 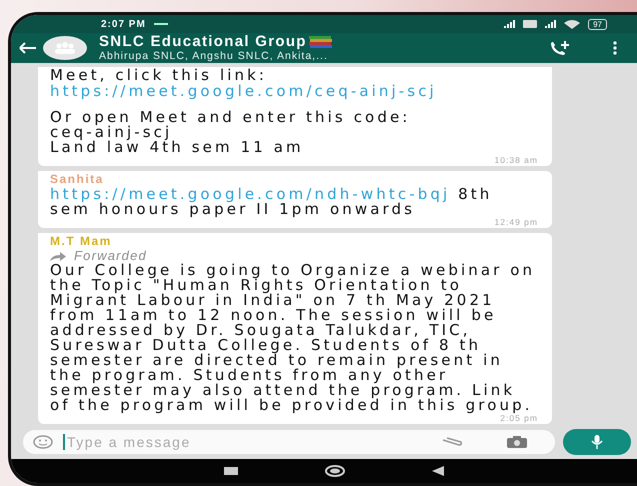 I want to click on recents-button, so click(x=231, y=471).